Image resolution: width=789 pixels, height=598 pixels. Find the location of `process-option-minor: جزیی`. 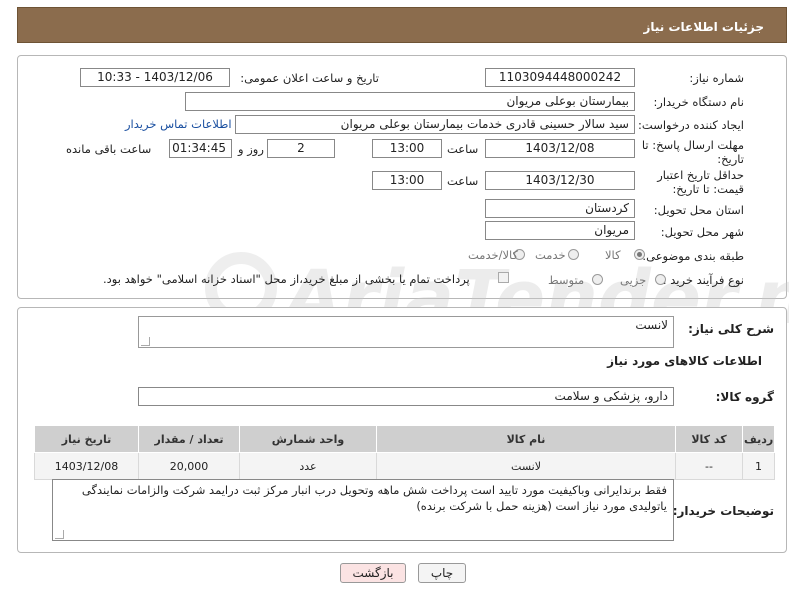

process-option-minor: جزیی is located at coordinates (633, 280).